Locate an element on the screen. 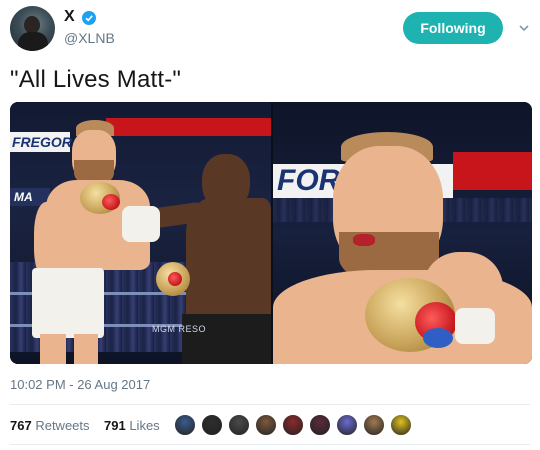 The height and width of the screenshot is (450, 540). tweet-stats: 767 Retweets 791 Likes is located at coordinates (85, 425).